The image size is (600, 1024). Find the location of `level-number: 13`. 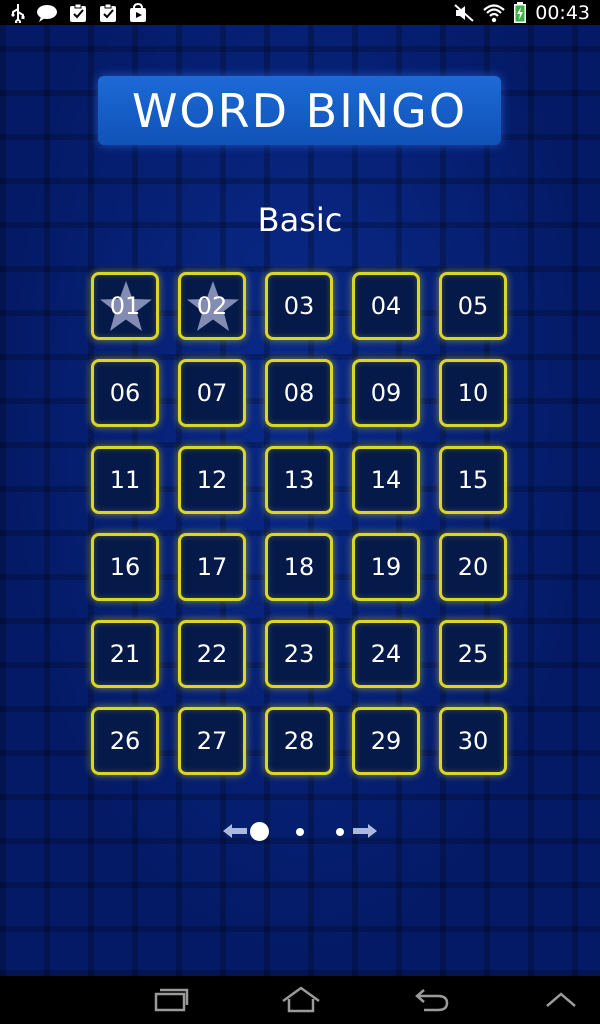

level-number: 13 is located at coordinates (299, 480).